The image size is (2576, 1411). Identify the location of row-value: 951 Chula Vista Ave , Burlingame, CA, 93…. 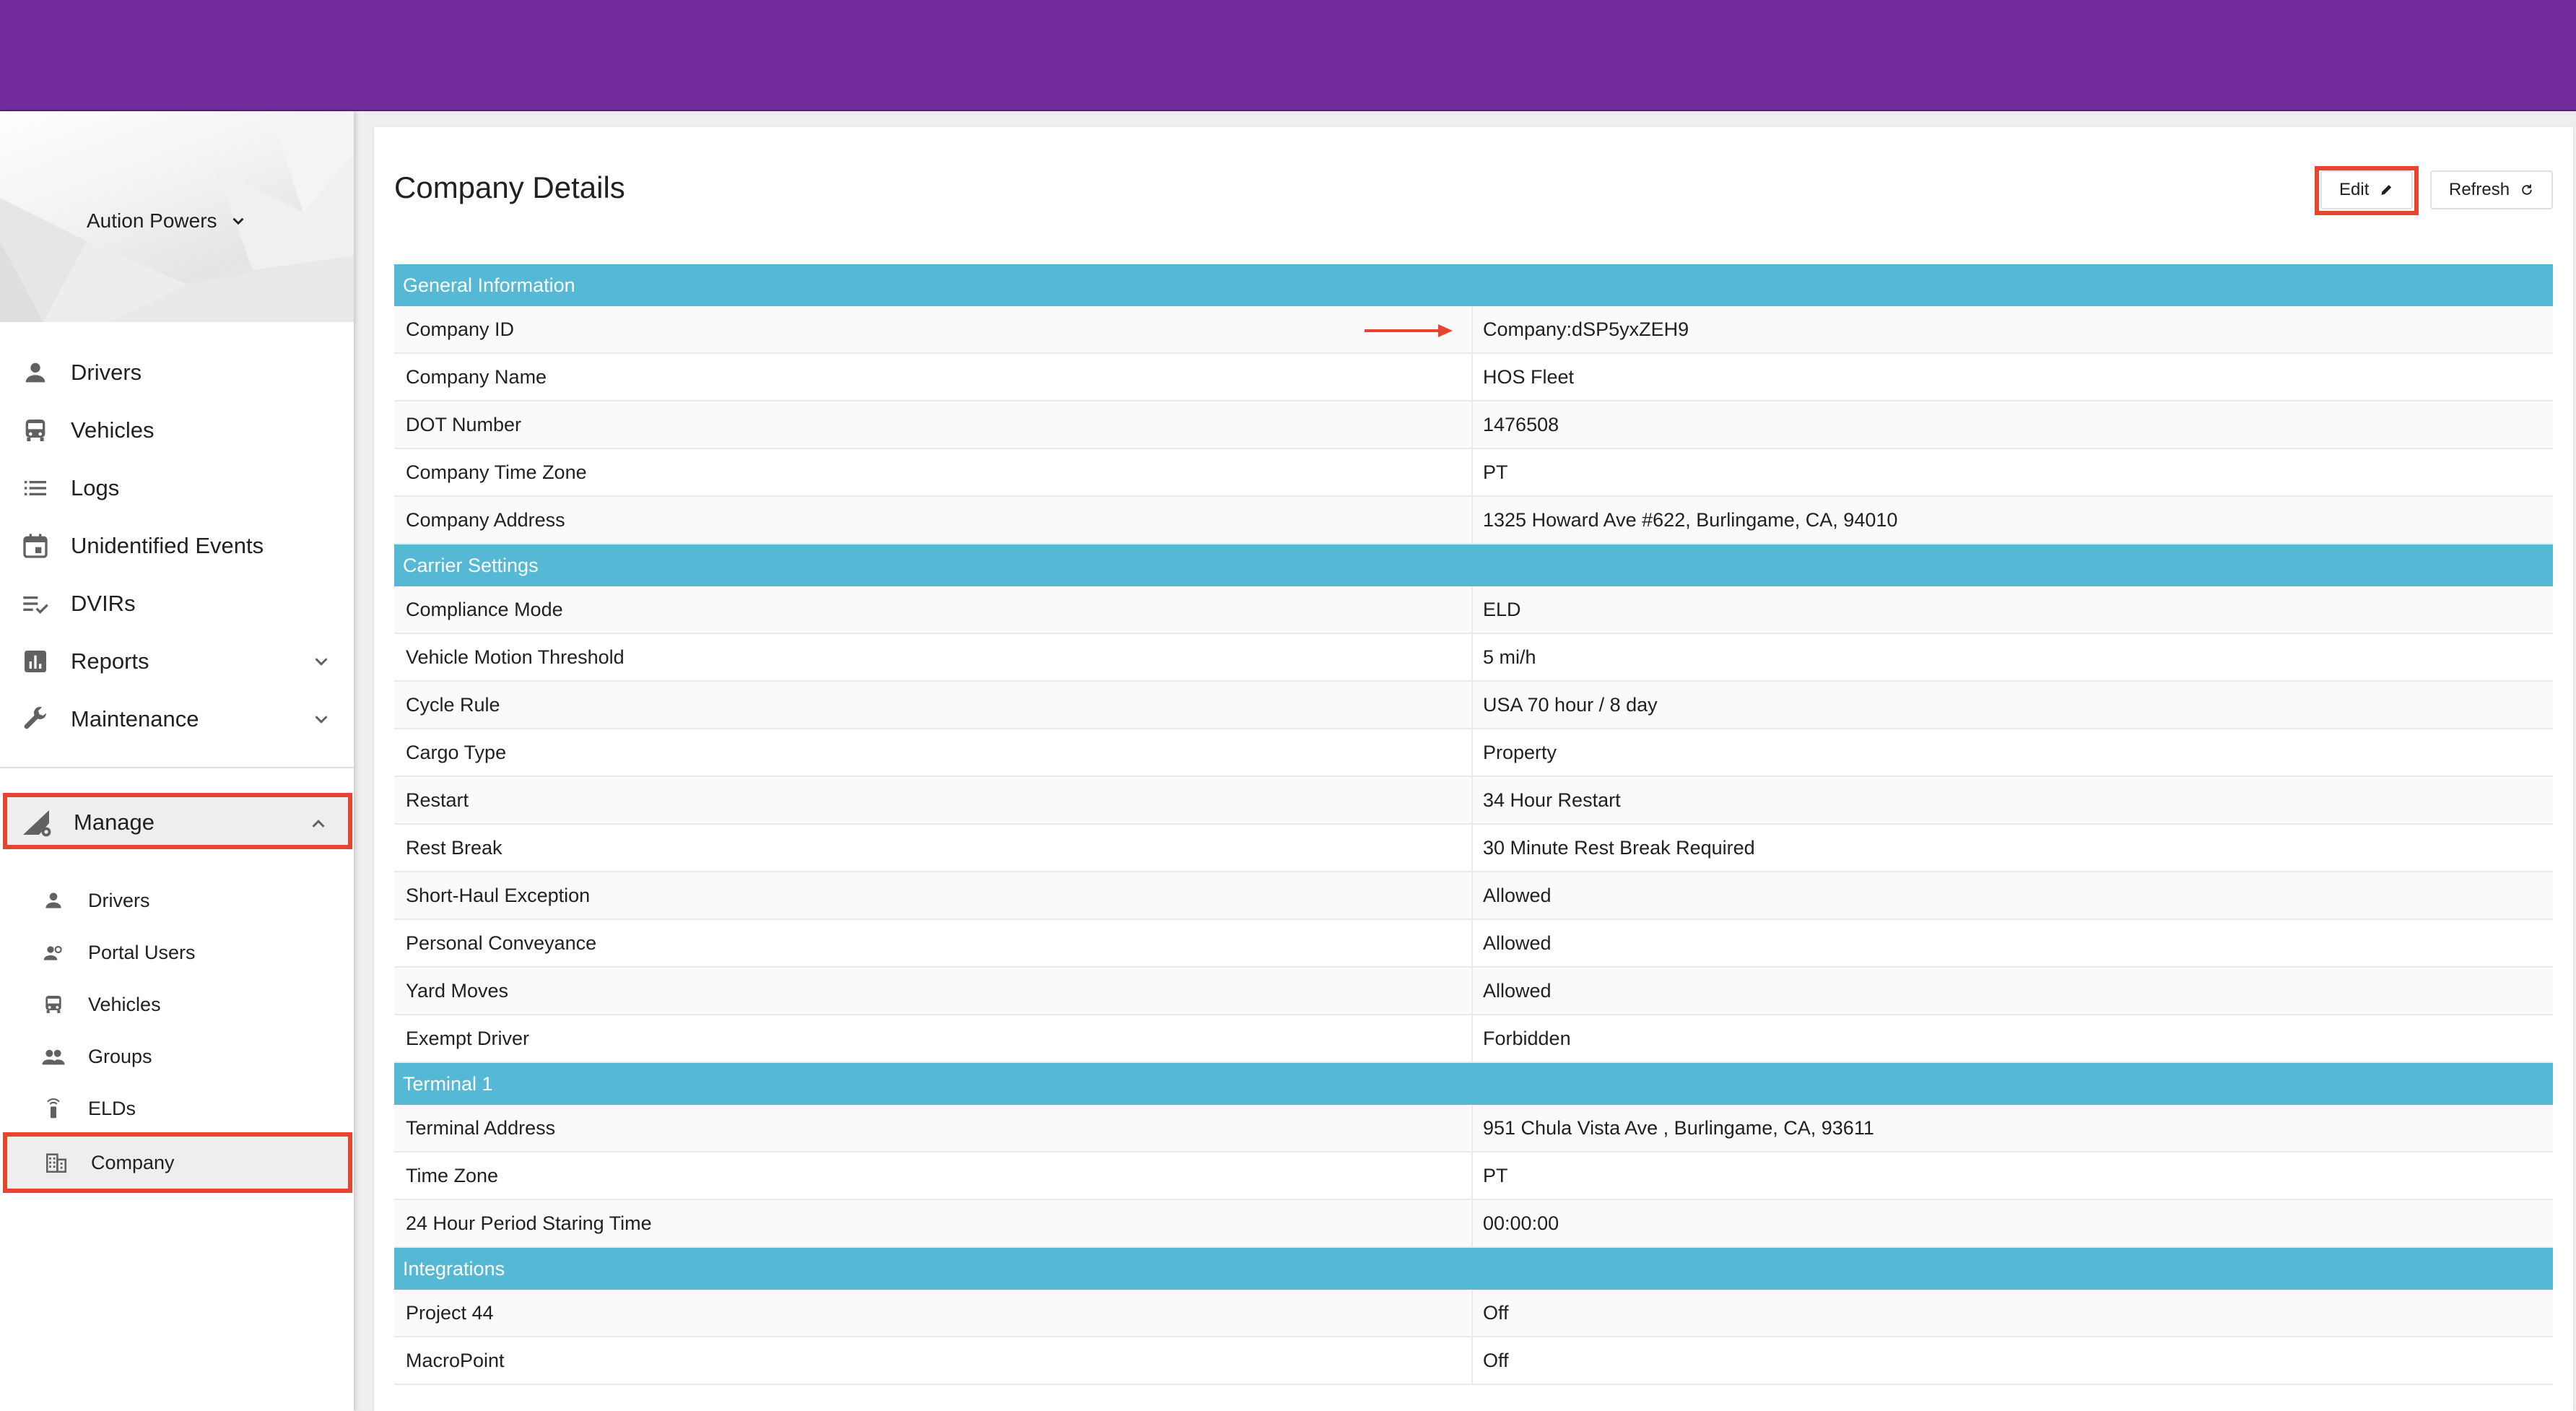
(1678, 1127).